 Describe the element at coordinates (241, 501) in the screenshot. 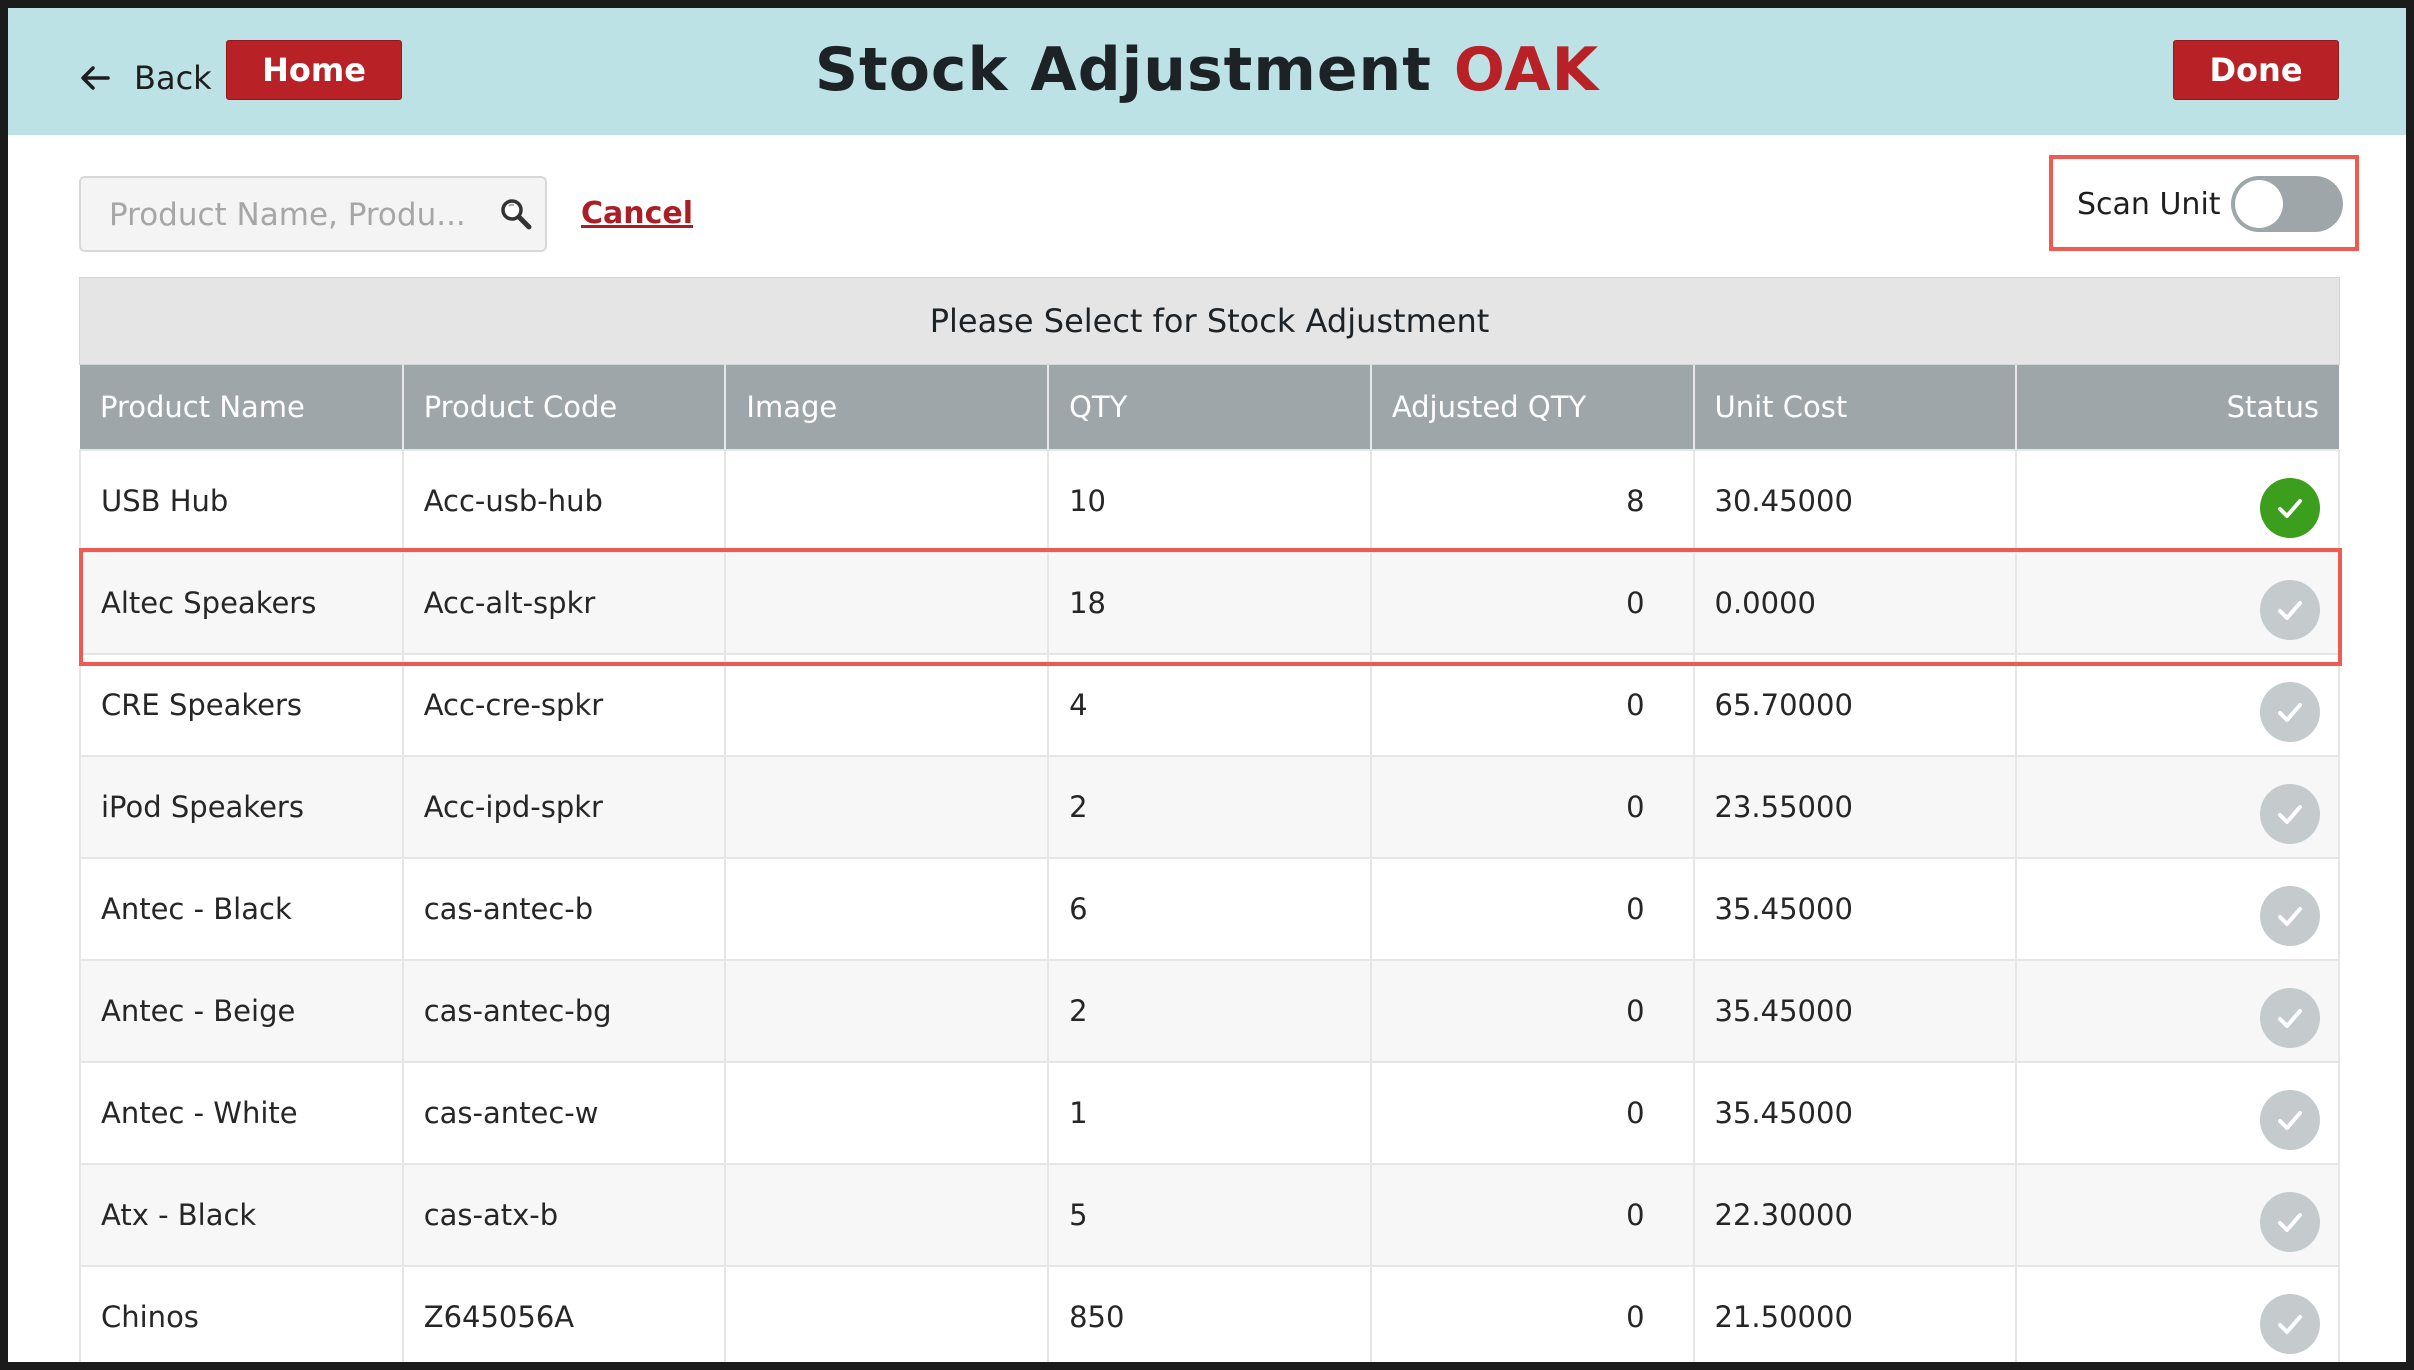

I see `product-name-cell: USB Hub` at that location.